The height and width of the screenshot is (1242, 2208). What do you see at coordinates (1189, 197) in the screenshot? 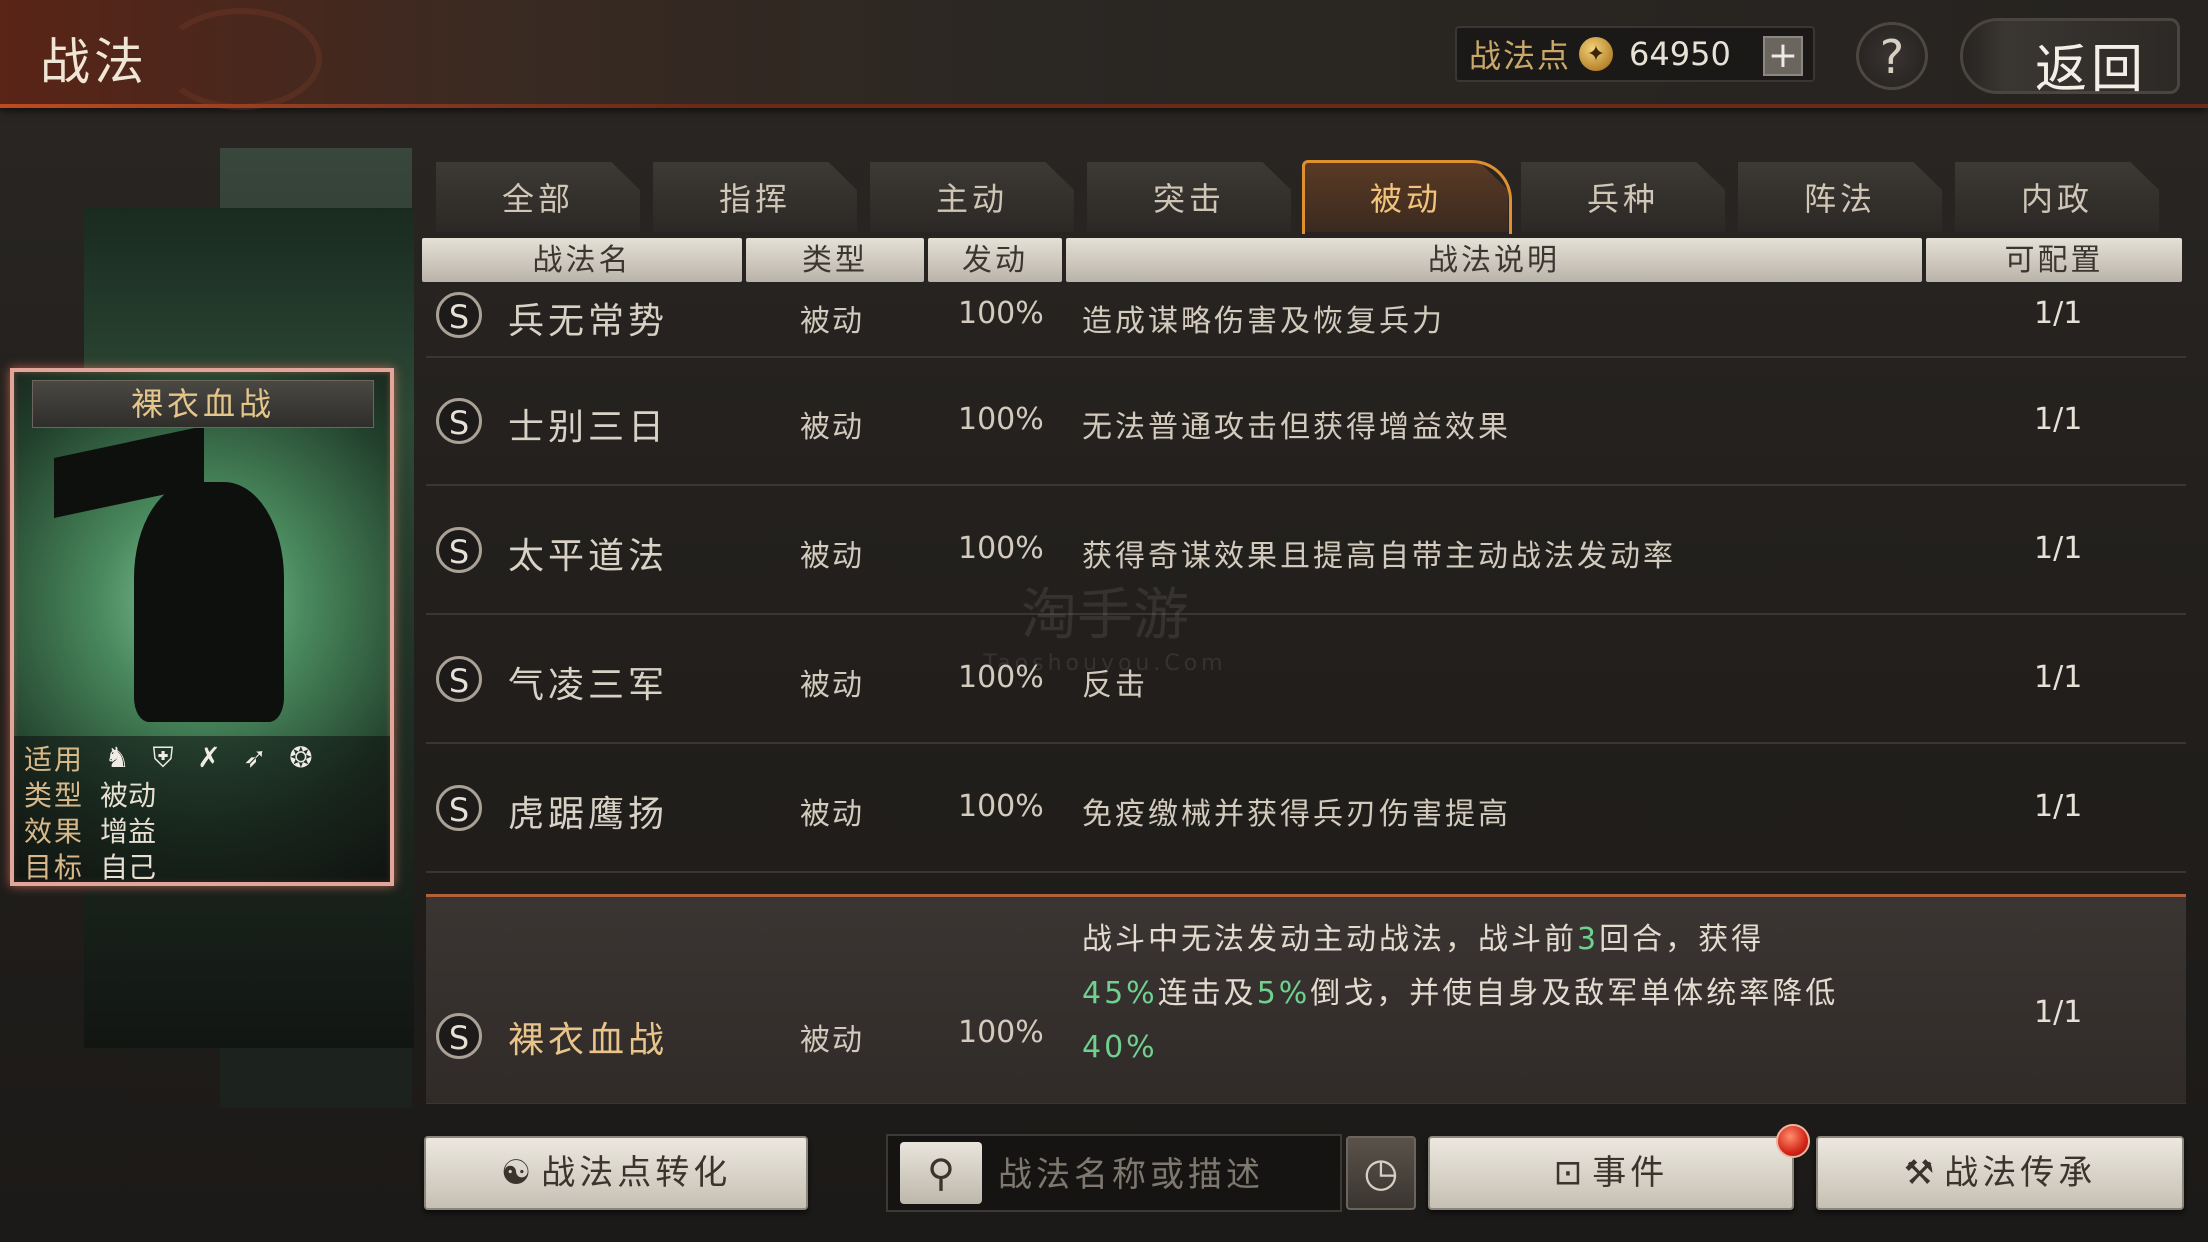
I see `tab-assault: 突击` at bounding box center [1189, 197].